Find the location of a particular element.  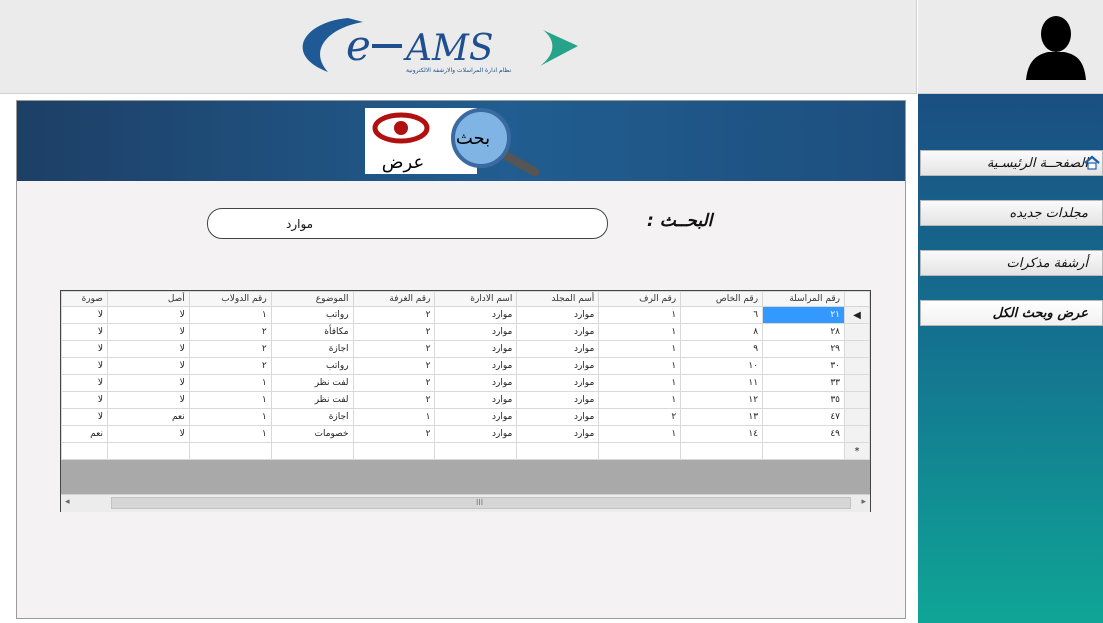

table-cell: ١٤ is located at coordinates (722, 434).